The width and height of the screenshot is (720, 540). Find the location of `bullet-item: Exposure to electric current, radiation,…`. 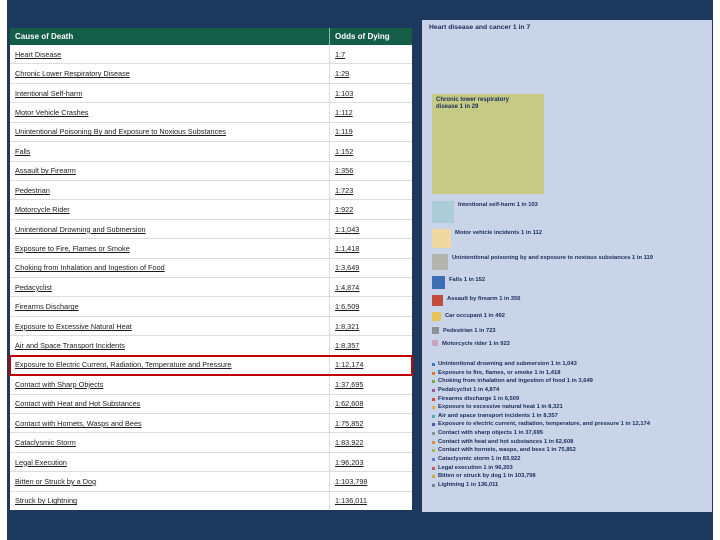

bullet-item: Exposure to electric current, radiation,… is located at coordinates (569, 424).